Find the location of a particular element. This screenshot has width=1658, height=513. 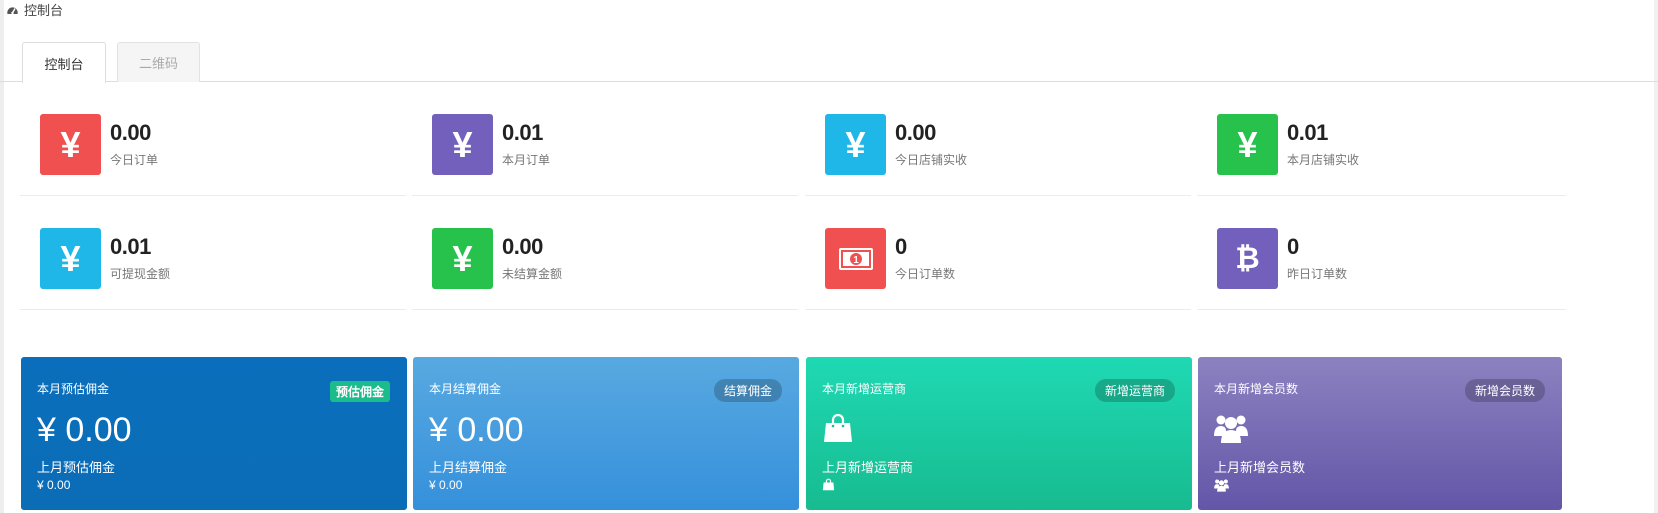

stat-today-orders: ¥ 0.00 今日订单 is located at coordinates (213, 155).